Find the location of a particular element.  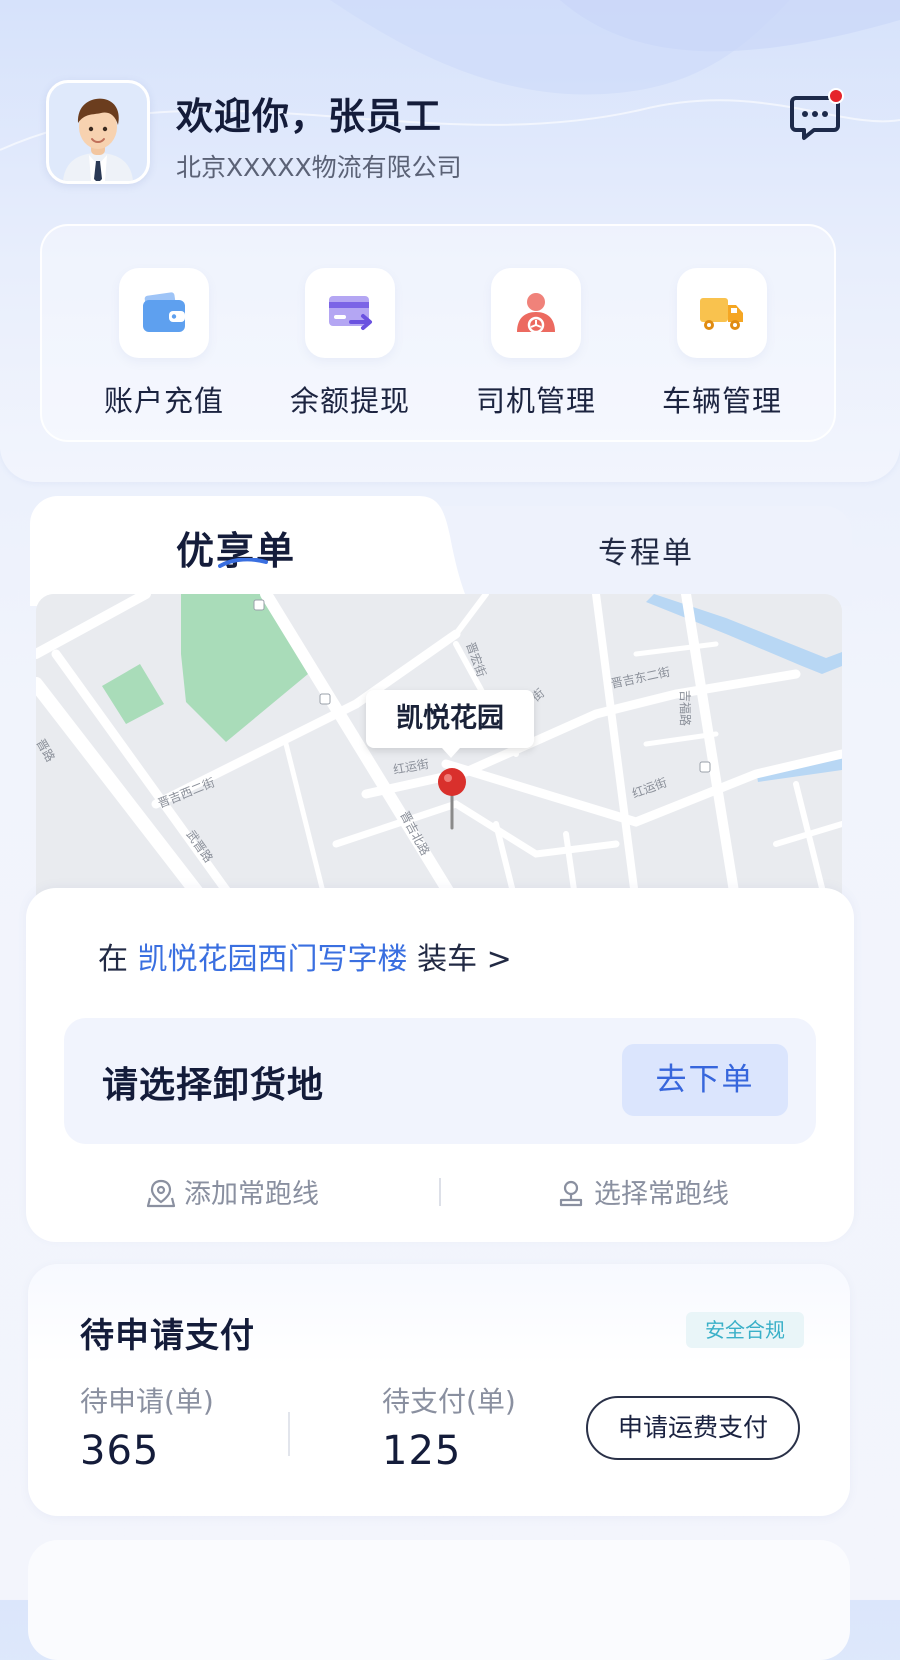

action-label: 司机管理 is located at coordinates (535, 401).